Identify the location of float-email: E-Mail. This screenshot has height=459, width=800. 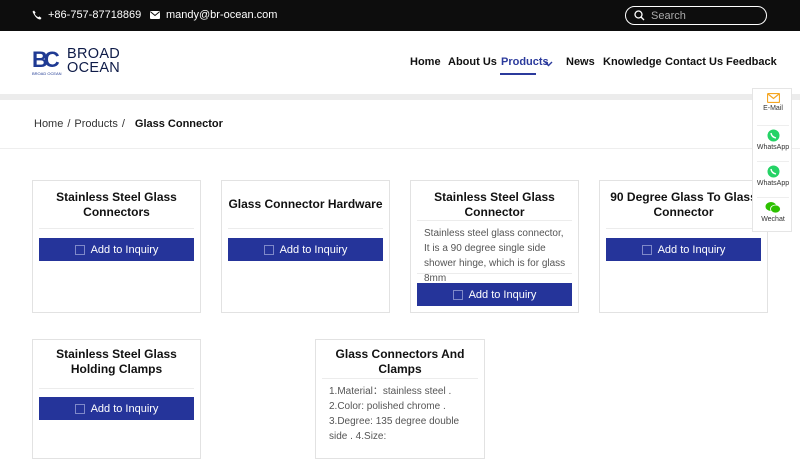
(773, 107).